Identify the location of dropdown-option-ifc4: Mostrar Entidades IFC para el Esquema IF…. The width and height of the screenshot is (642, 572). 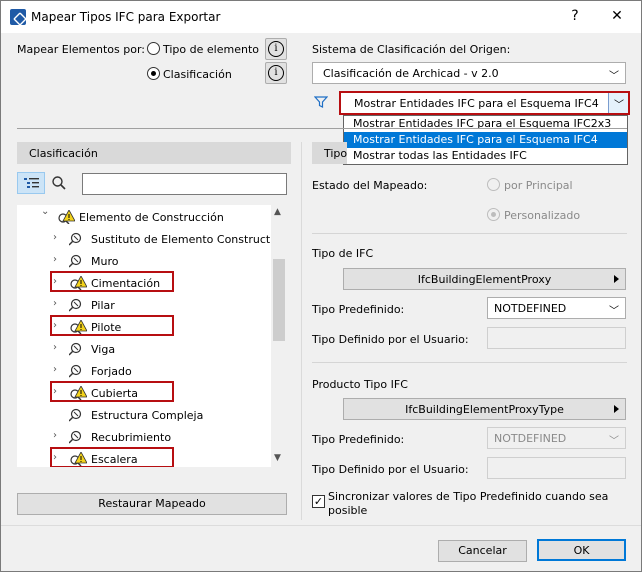
(485, 140).